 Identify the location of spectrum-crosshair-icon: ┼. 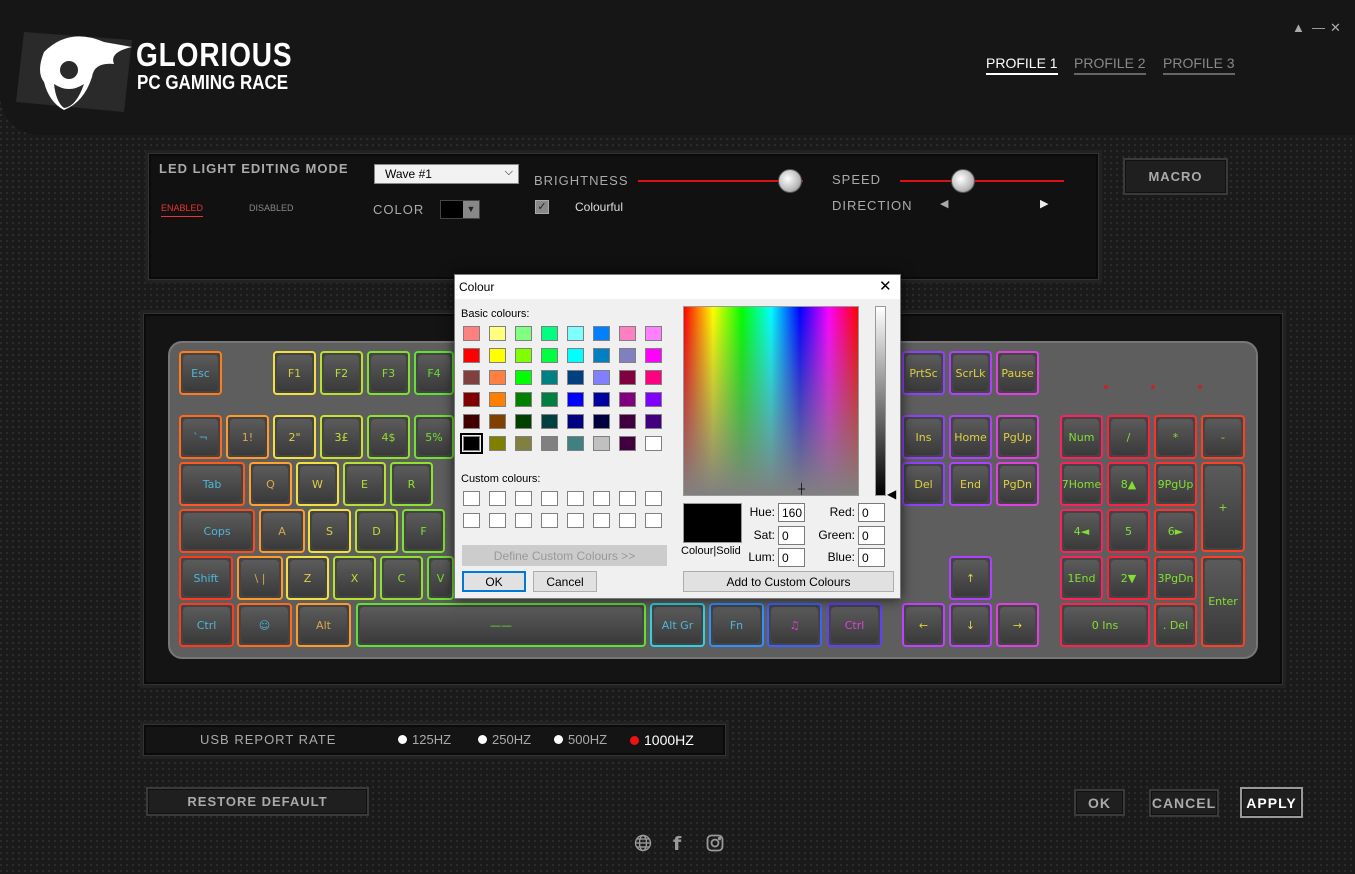
(801, 489).